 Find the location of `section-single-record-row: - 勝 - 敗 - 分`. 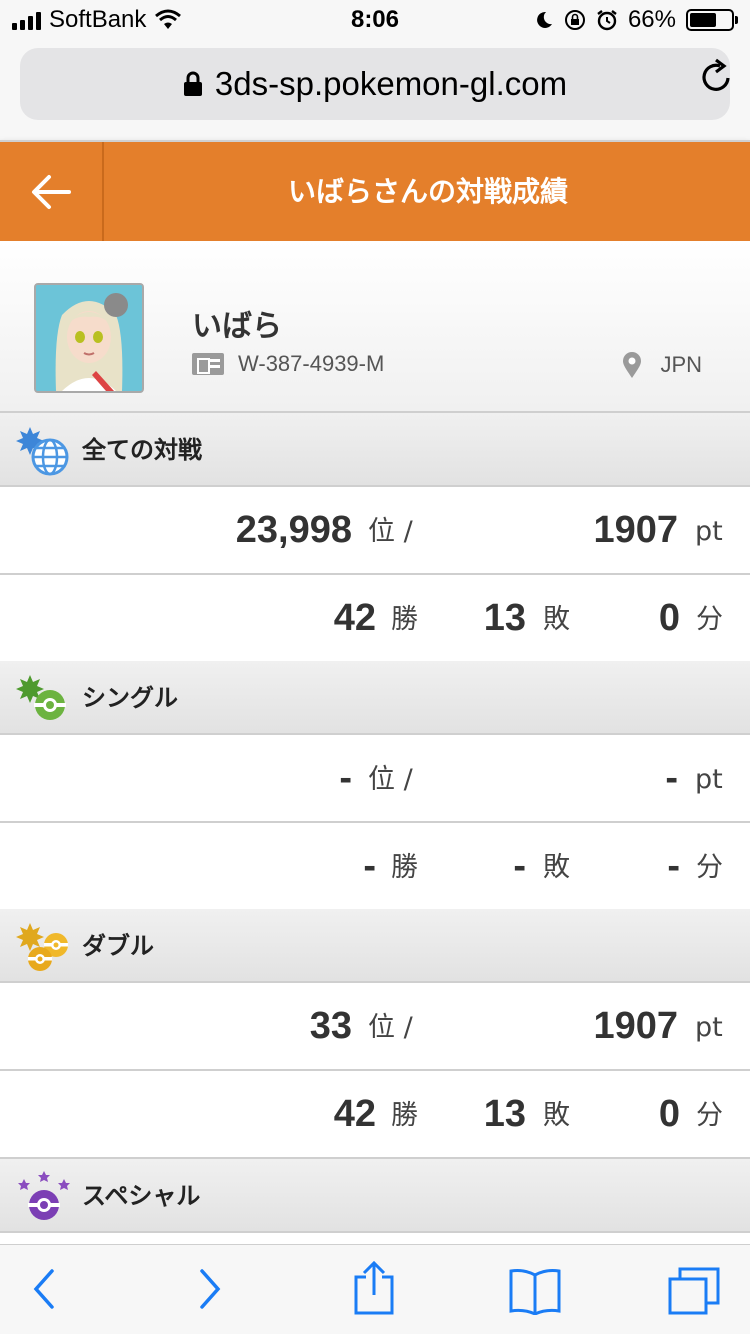

section-single-record-row: - 勝 - 敗 - 分 is located at coordinates (375, 867).